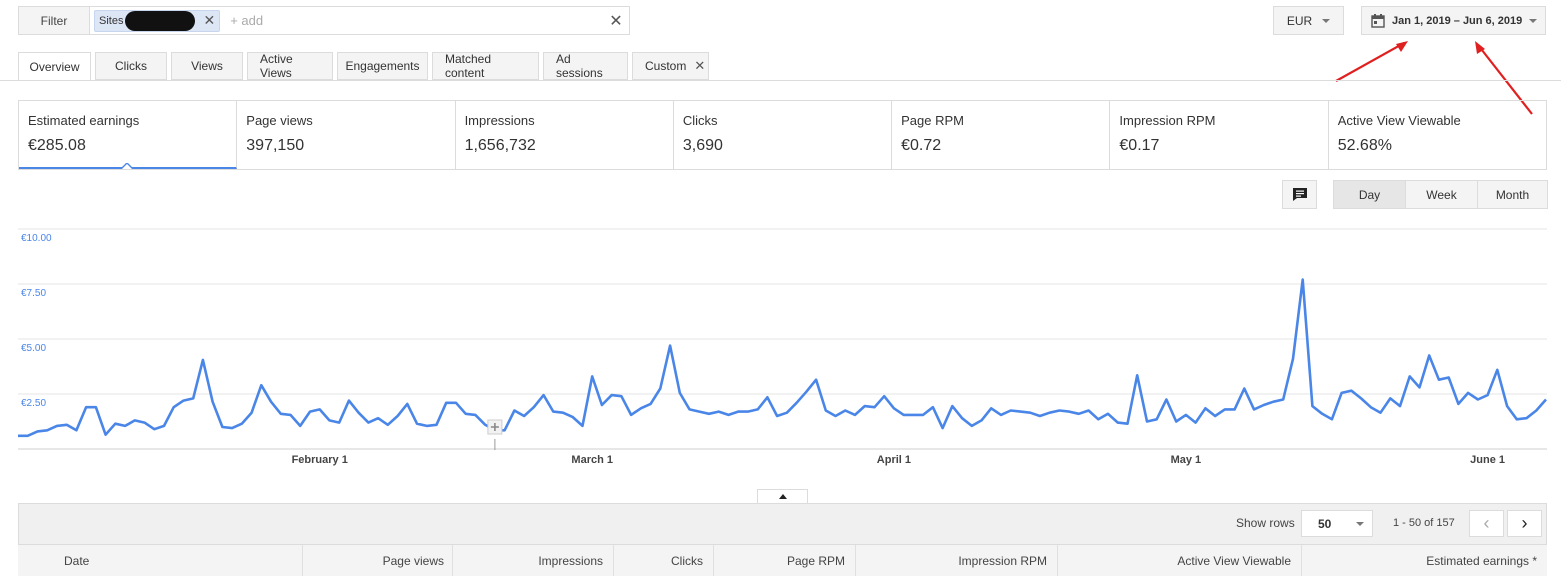  What do you see at coordinates (275, 145) in the screenshot?
I see `metric-value: 397,150` at bounding box center [275, 145].